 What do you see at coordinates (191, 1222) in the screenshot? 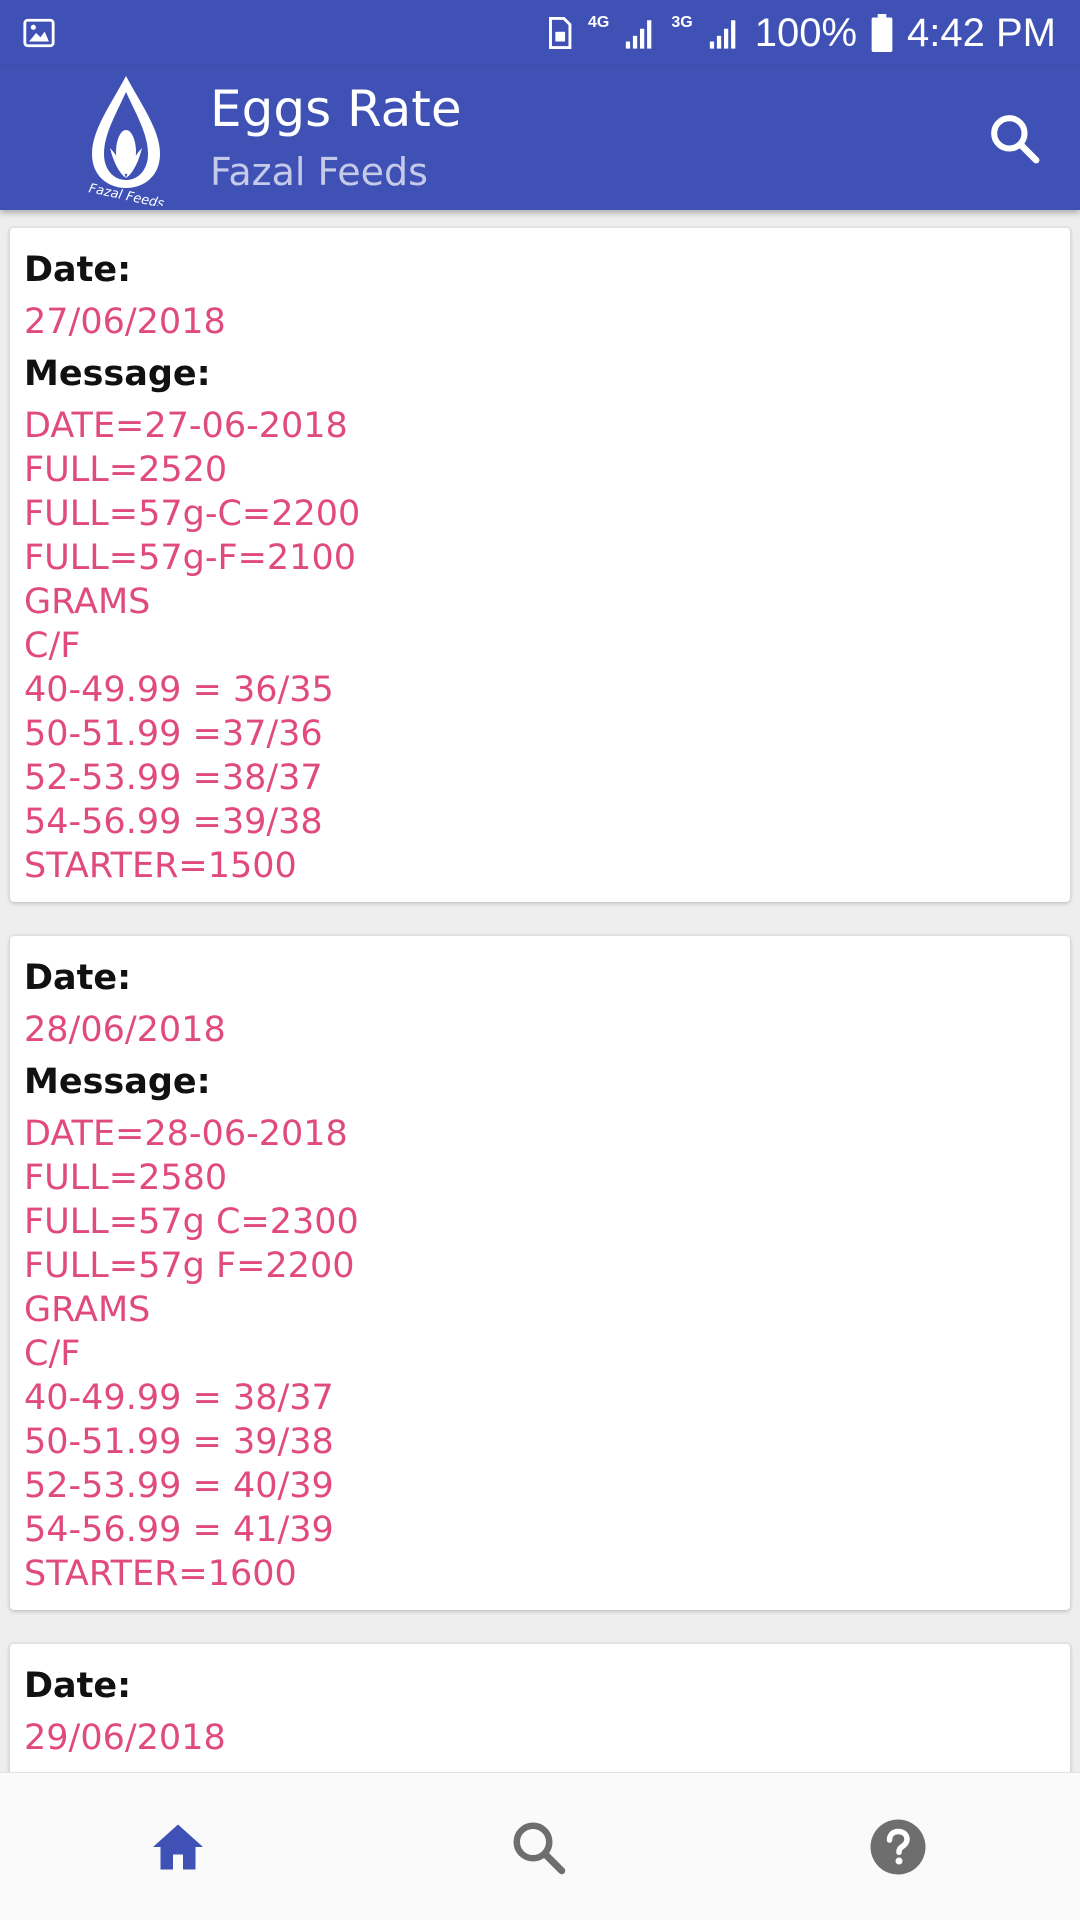
I see `message-line: FULL=57g C=2300` at bounding box center [191, 1222].